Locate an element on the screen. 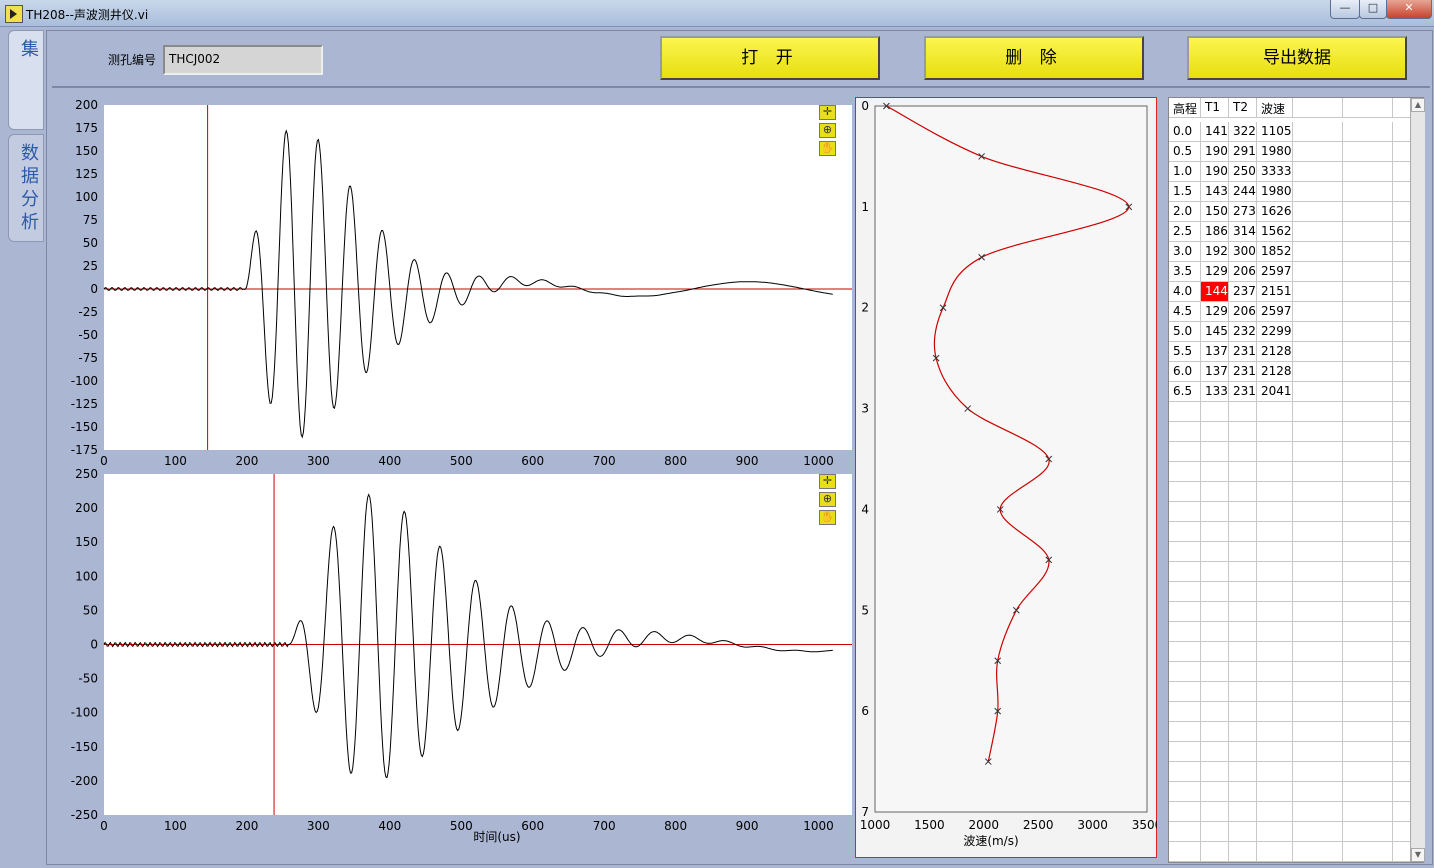 The height and width of the screenshot is (868, 1434). table-cell: 231 is located at coordinates (1243, 352).